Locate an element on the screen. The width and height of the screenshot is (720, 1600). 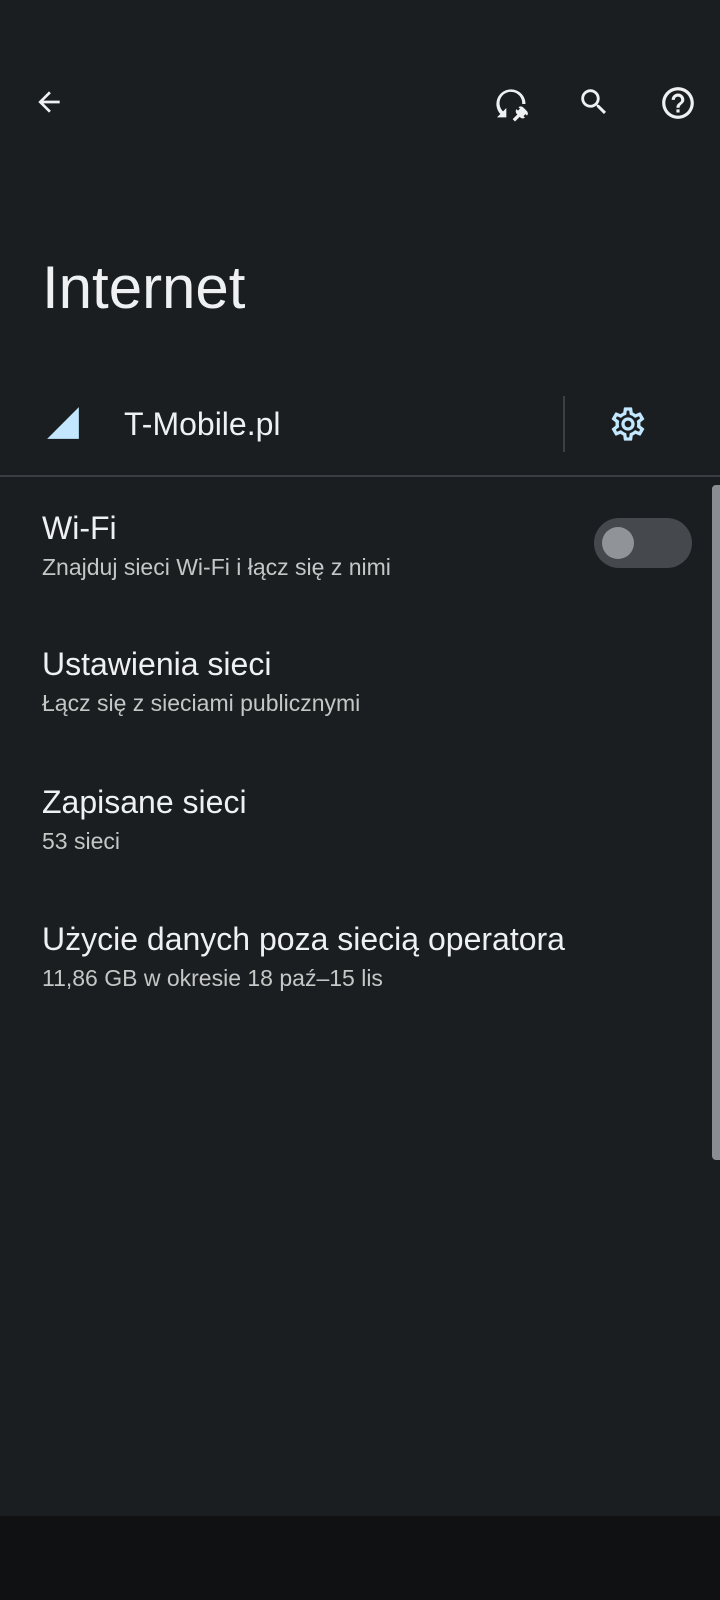
network-reset-icon is located at coordinates (511, 104).